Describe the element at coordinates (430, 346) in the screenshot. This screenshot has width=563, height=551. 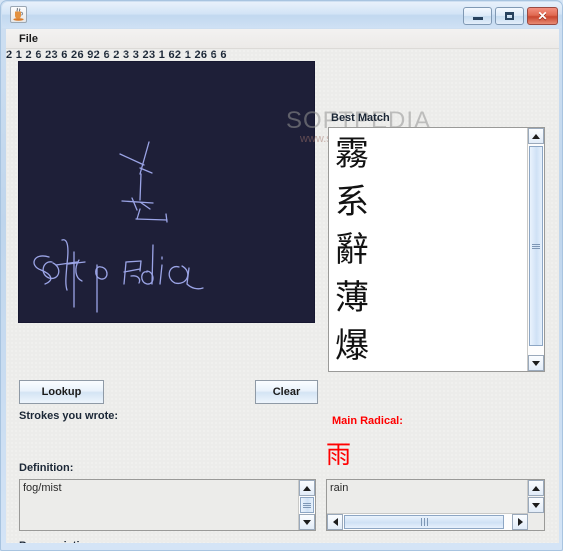
I see `list-item: 爆` at that location.